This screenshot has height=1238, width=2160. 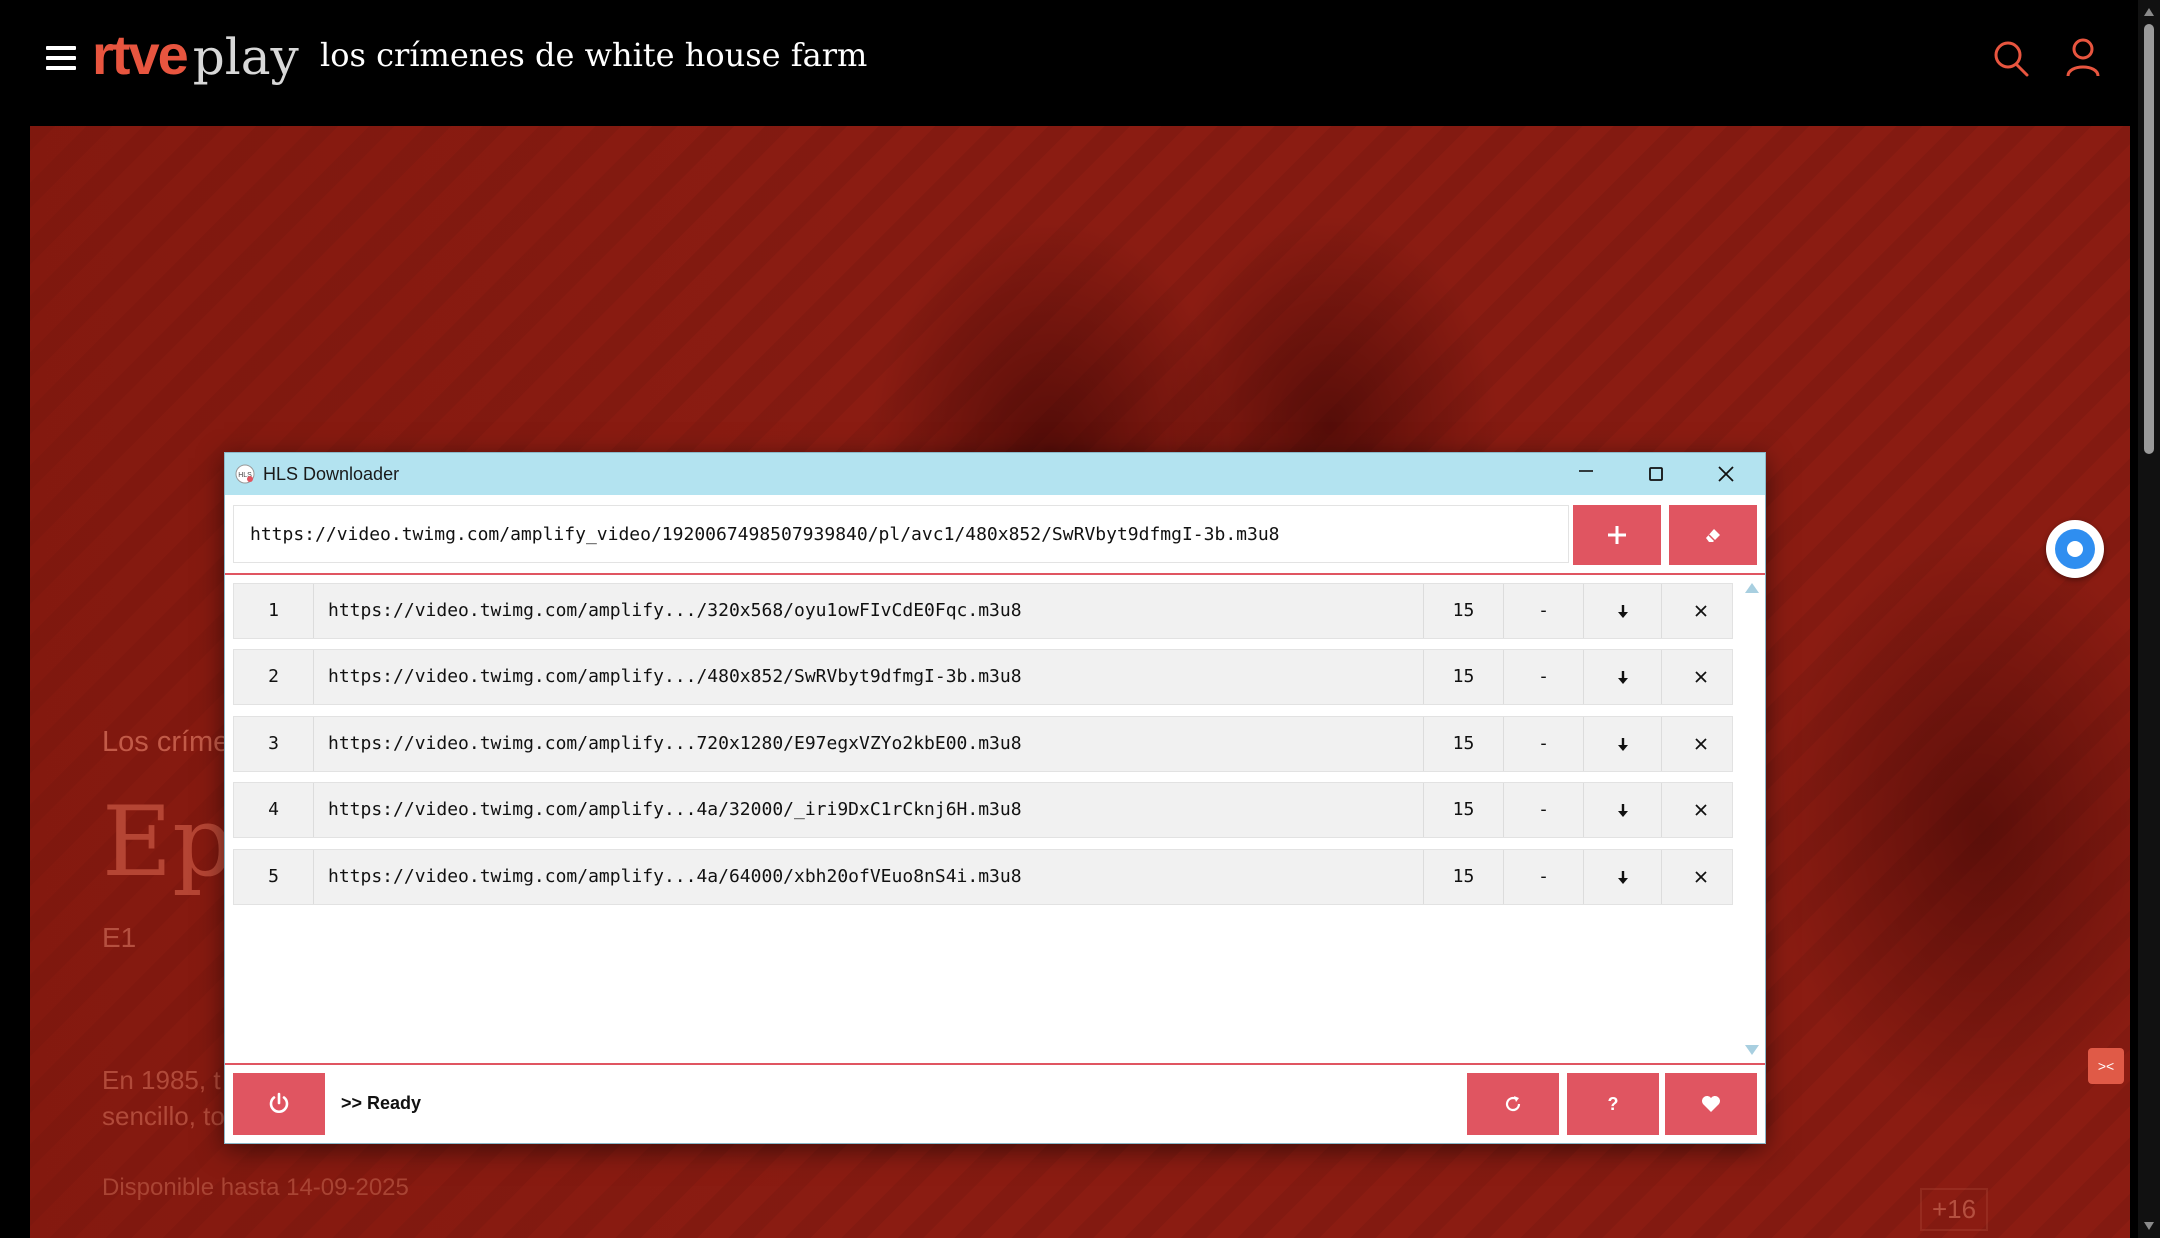 I want to click on user-icon, so click(x=2083, y=60).